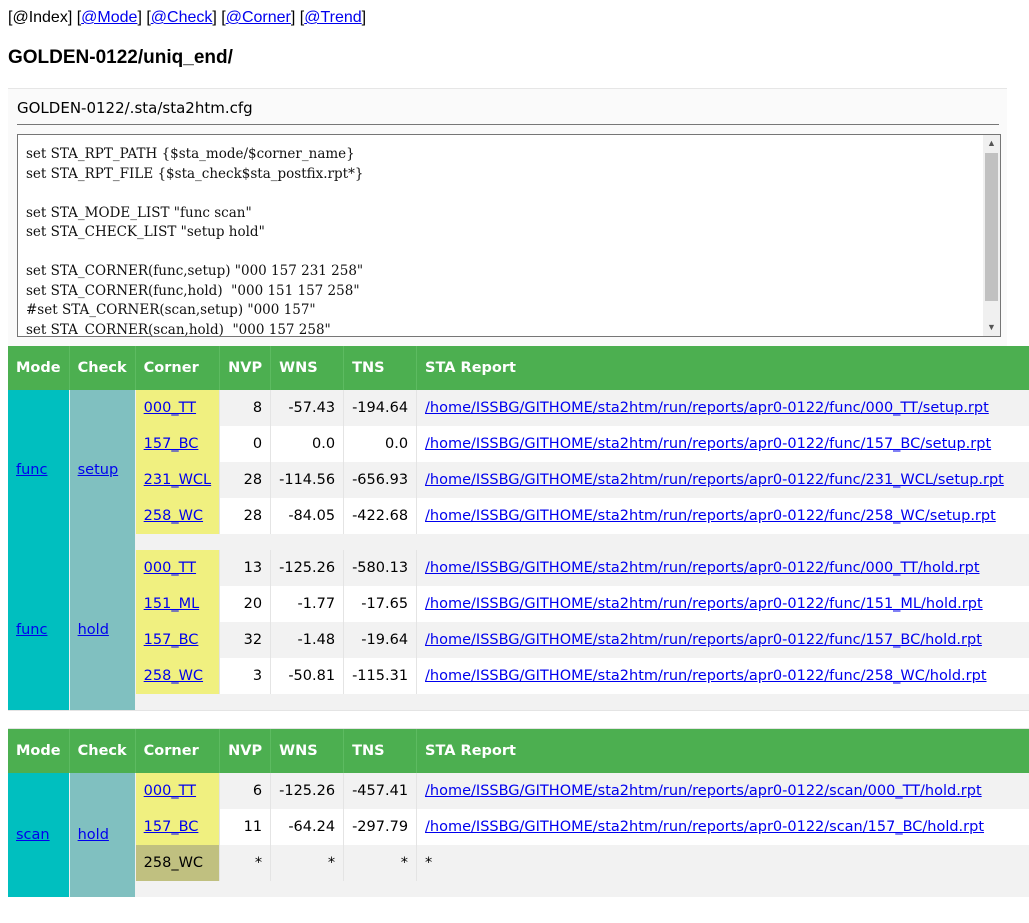  I want to click on nav-trend-link: @Trend, so click(332, 17).